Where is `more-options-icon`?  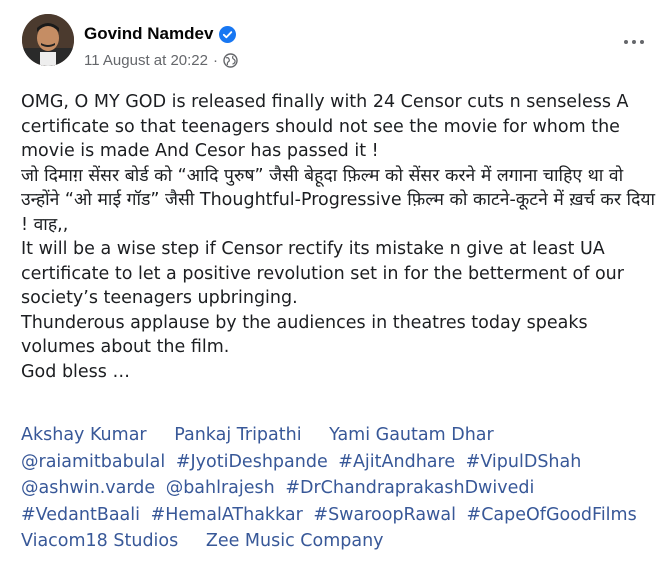 more-options-icon is located at coordinates (634, 42).